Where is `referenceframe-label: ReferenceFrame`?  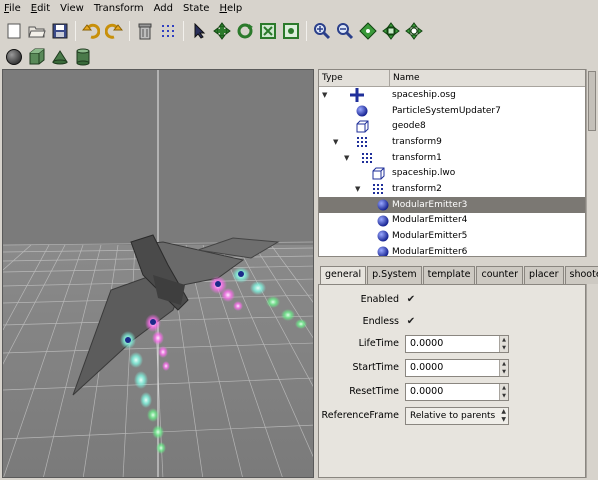 referenceframe-label: ReferenceFrame is located at coordinates (360, 415).